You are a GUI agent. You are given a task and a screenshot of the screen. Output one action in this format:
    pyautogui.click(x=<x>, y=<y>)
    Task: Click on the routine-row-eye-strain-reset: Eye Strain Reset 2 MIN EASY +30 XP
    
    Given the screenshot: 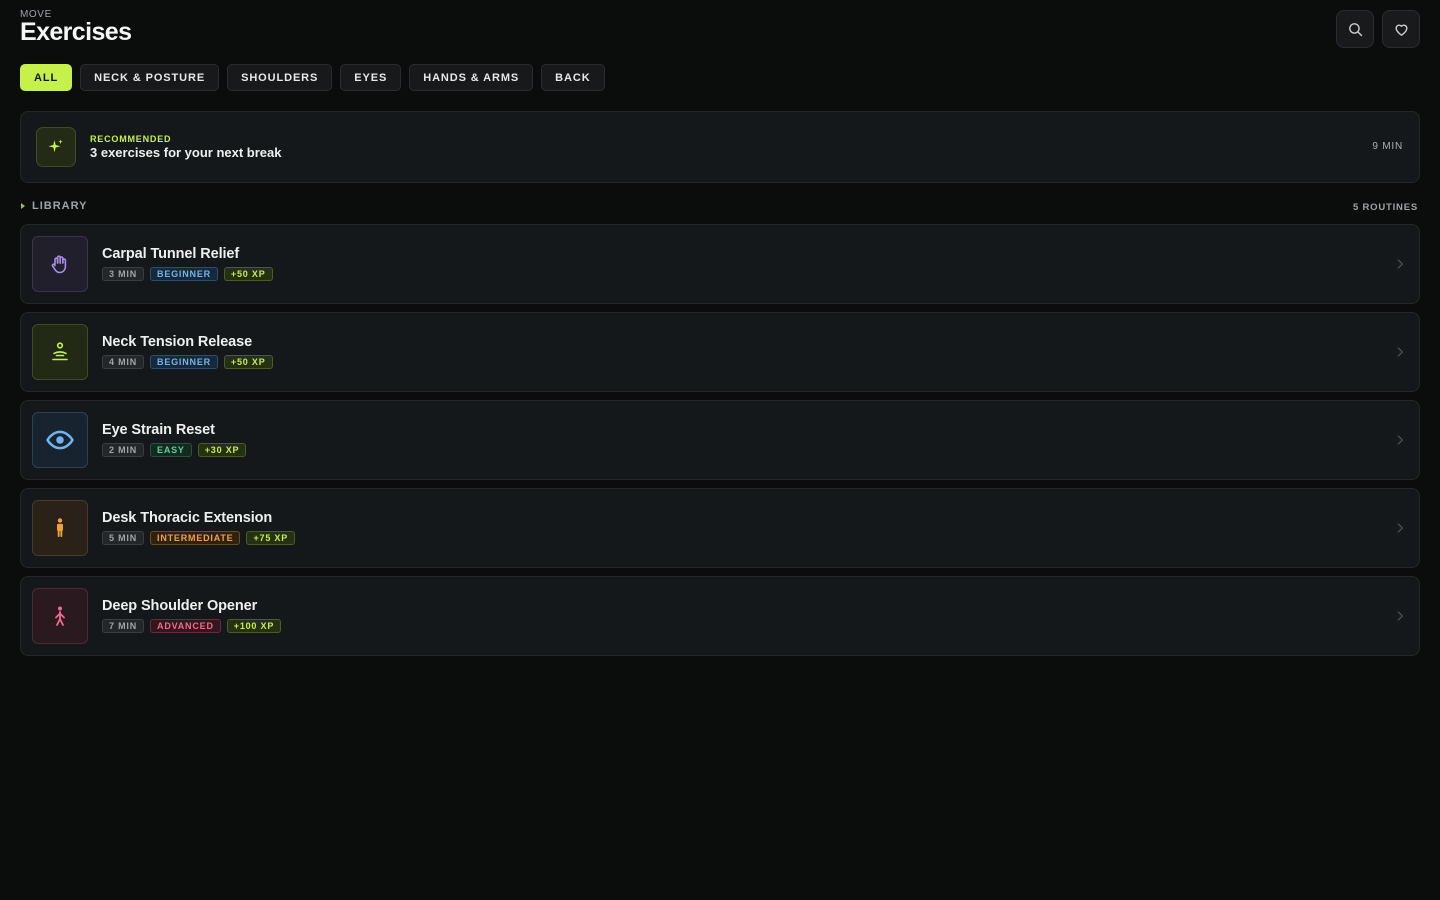 What is the action you would take?
    pyautogui.click(x=720, y=440)
    